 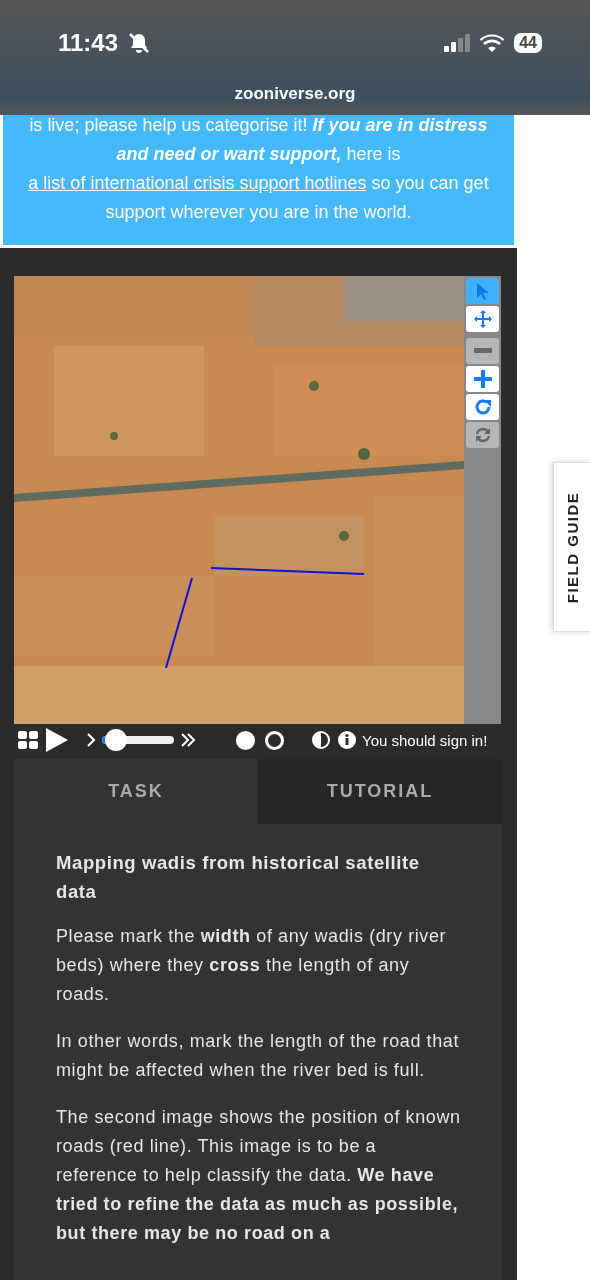 I want to click on rotate-icon, so click(x=482, y=407).